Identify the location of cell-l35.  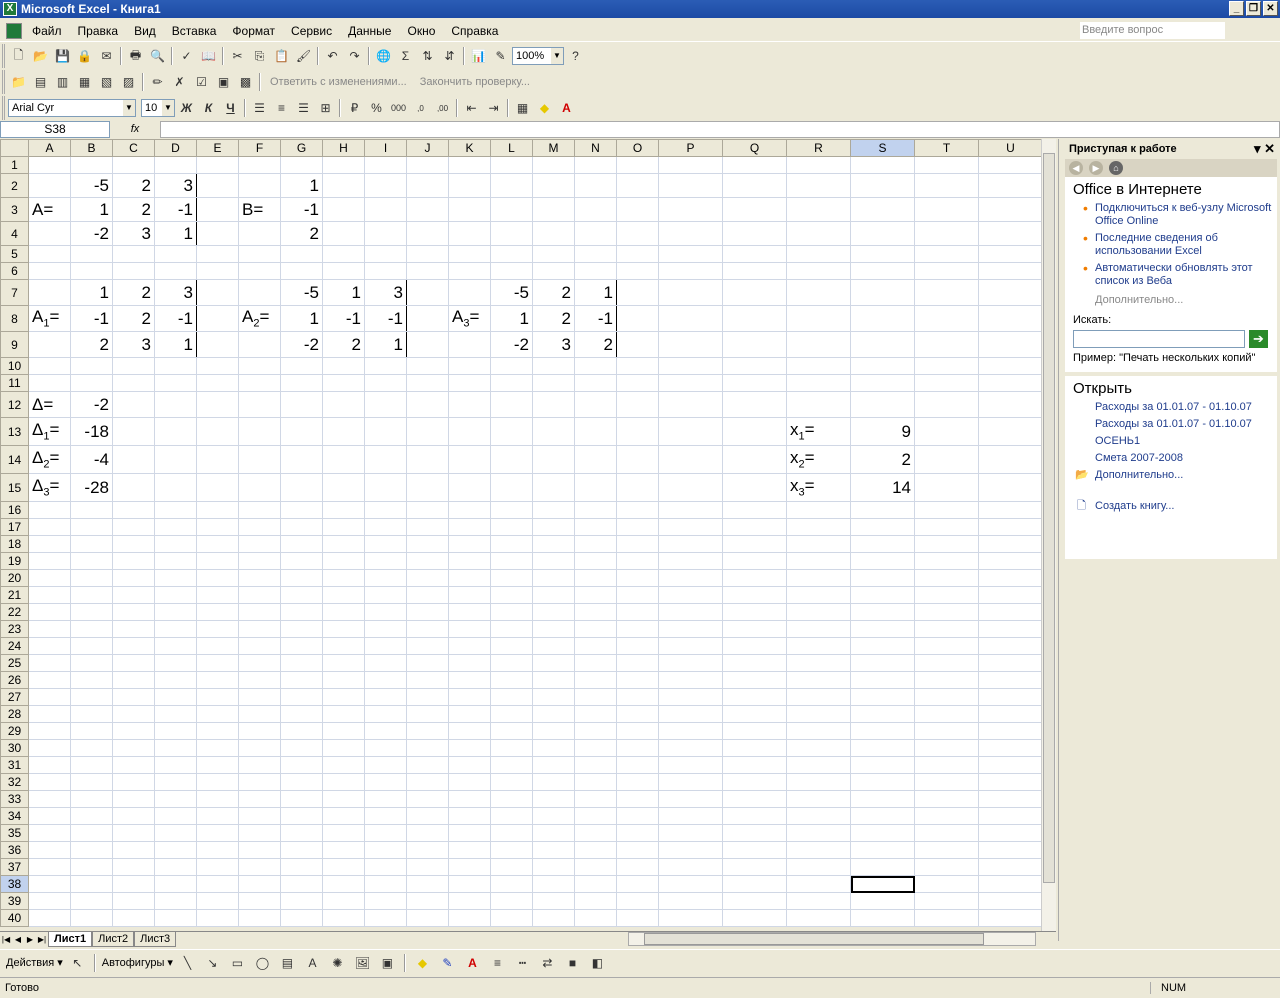
(511, 833).